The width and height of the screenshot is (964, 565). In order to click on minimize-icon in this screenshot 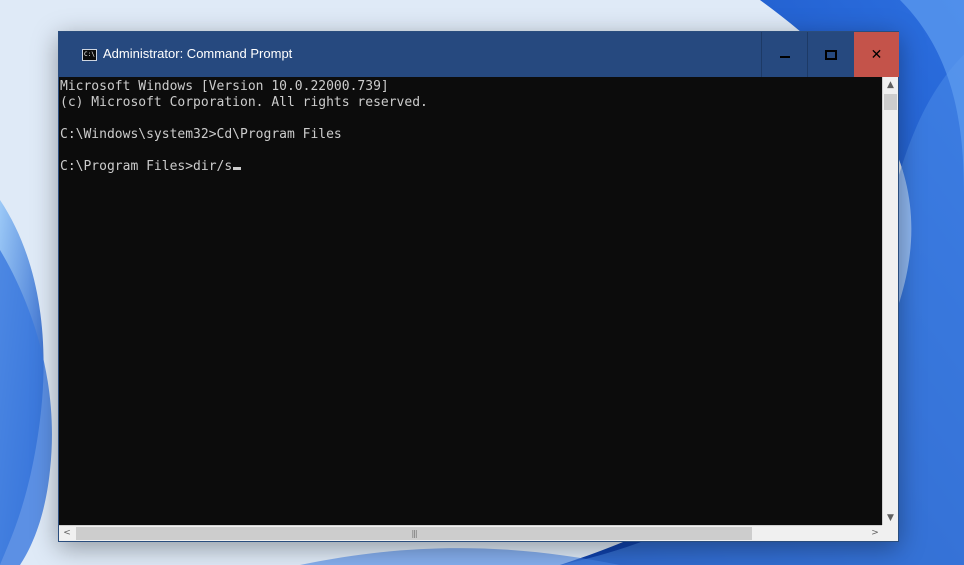, I will do `click(784, 57)`.